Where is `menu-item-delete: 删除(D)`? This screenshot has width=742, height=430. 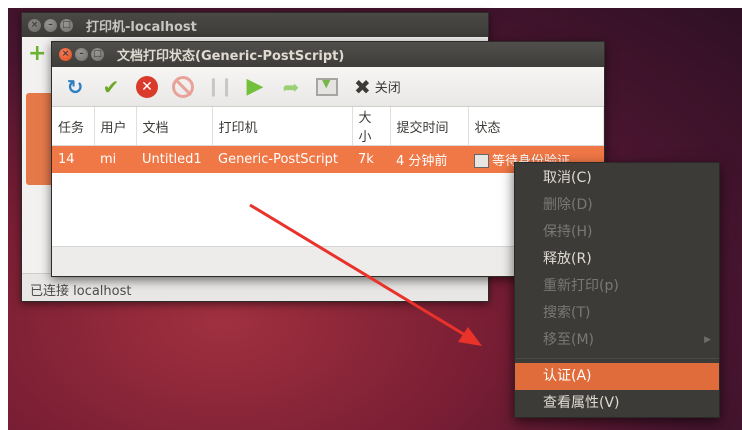
menu-item-delete: 删除(D) is located at coordinates (617, 205).